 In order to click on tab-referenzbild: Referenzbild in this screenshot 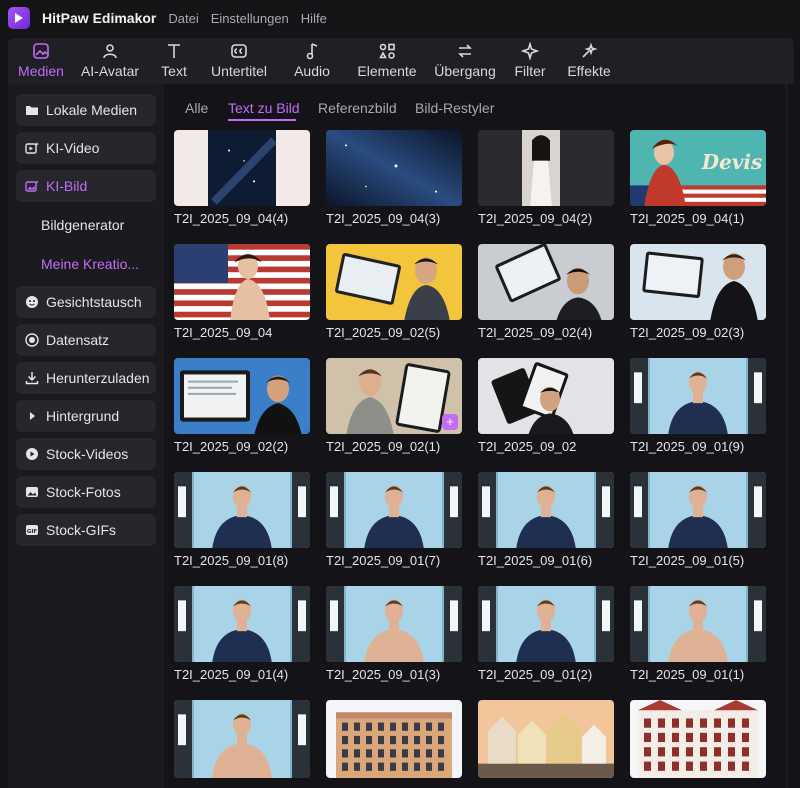, I will do `click(357, 108)`.